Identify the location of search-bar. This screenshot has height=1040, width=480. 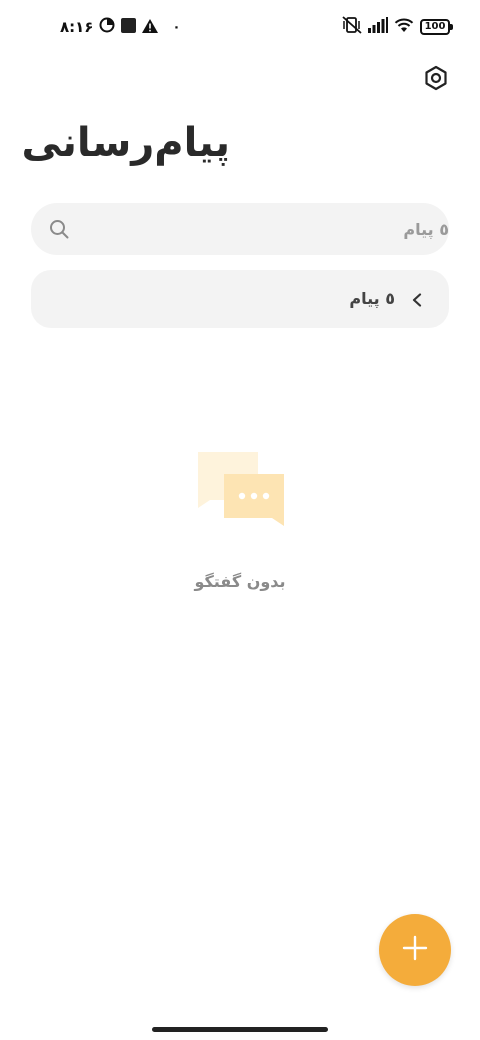
(240, 229).